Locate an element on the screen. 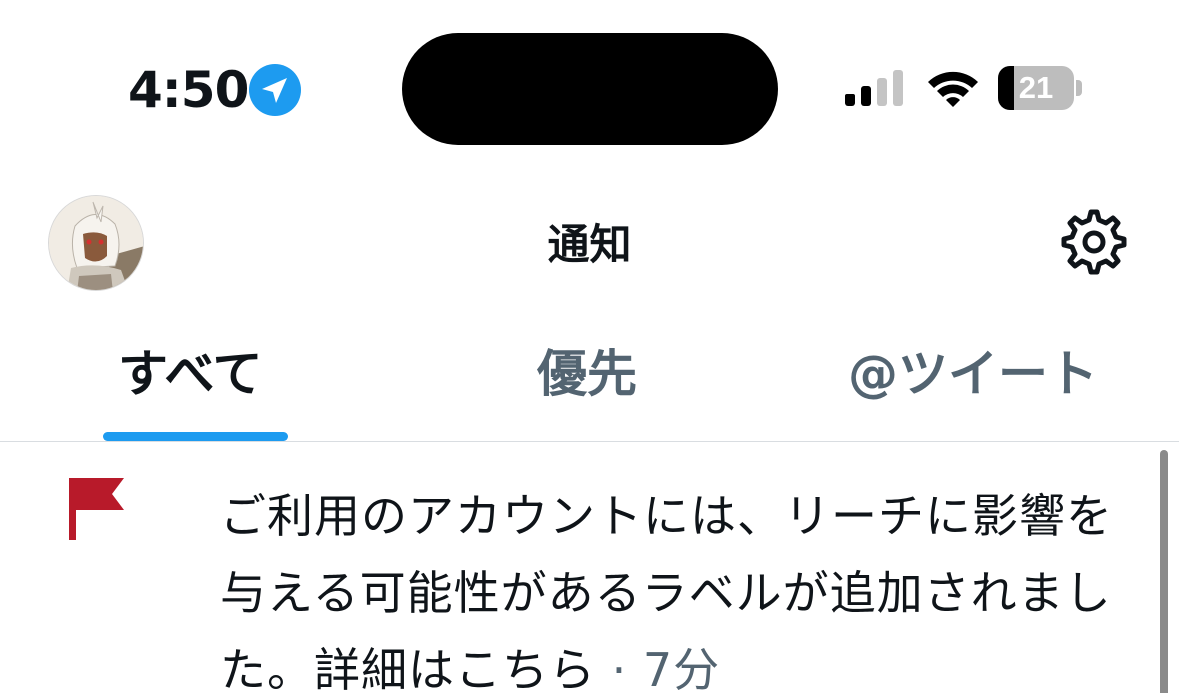 The image size is (1179, 693). active-tab-indicator is located at coordinates (195, 436).